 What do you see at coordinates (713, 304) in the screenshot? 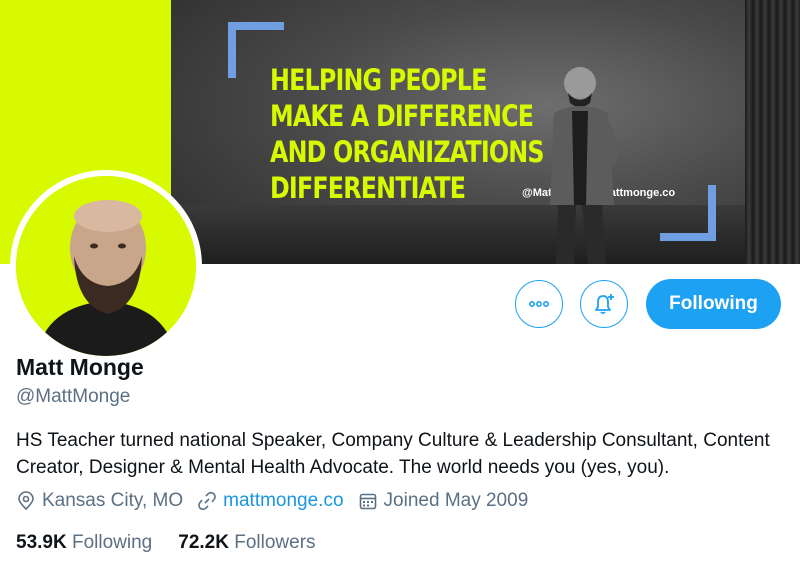
I see `following-button: Following` at bounding box center [713, 304].